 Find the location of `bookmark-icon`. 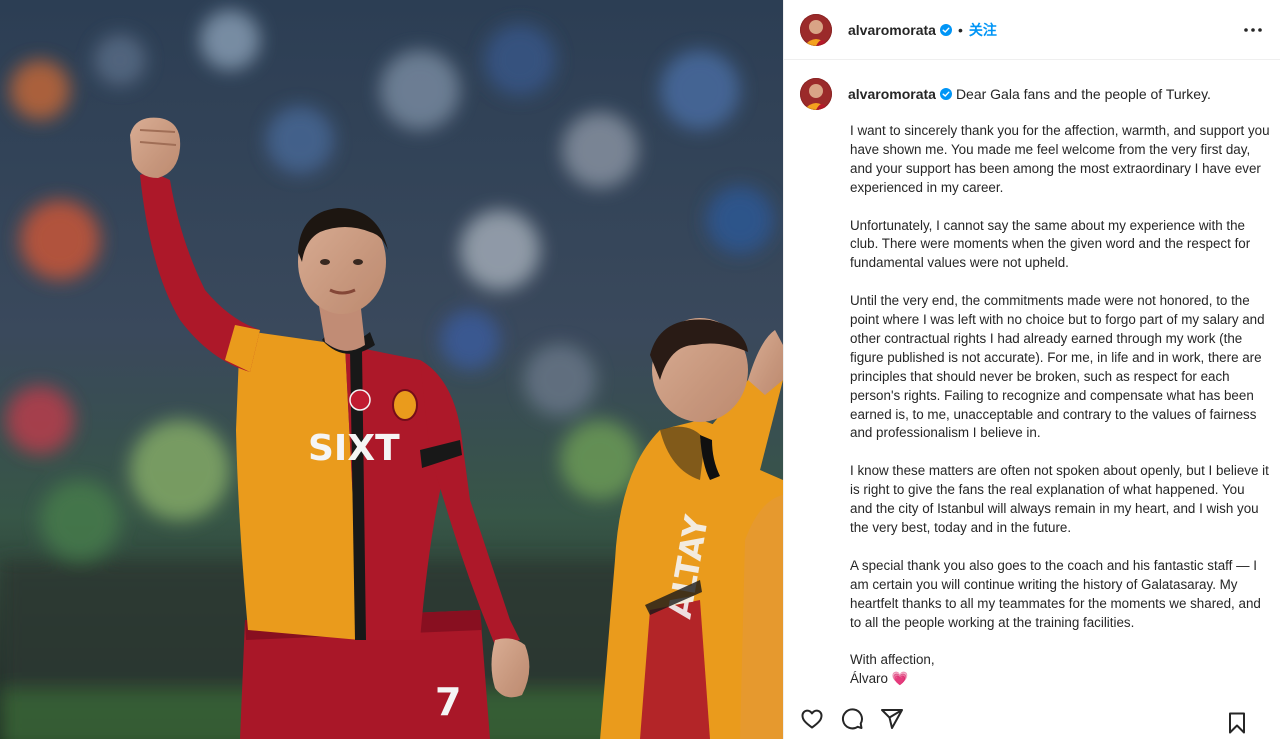

bookmark-icon is located at coordinates (1237, 723).